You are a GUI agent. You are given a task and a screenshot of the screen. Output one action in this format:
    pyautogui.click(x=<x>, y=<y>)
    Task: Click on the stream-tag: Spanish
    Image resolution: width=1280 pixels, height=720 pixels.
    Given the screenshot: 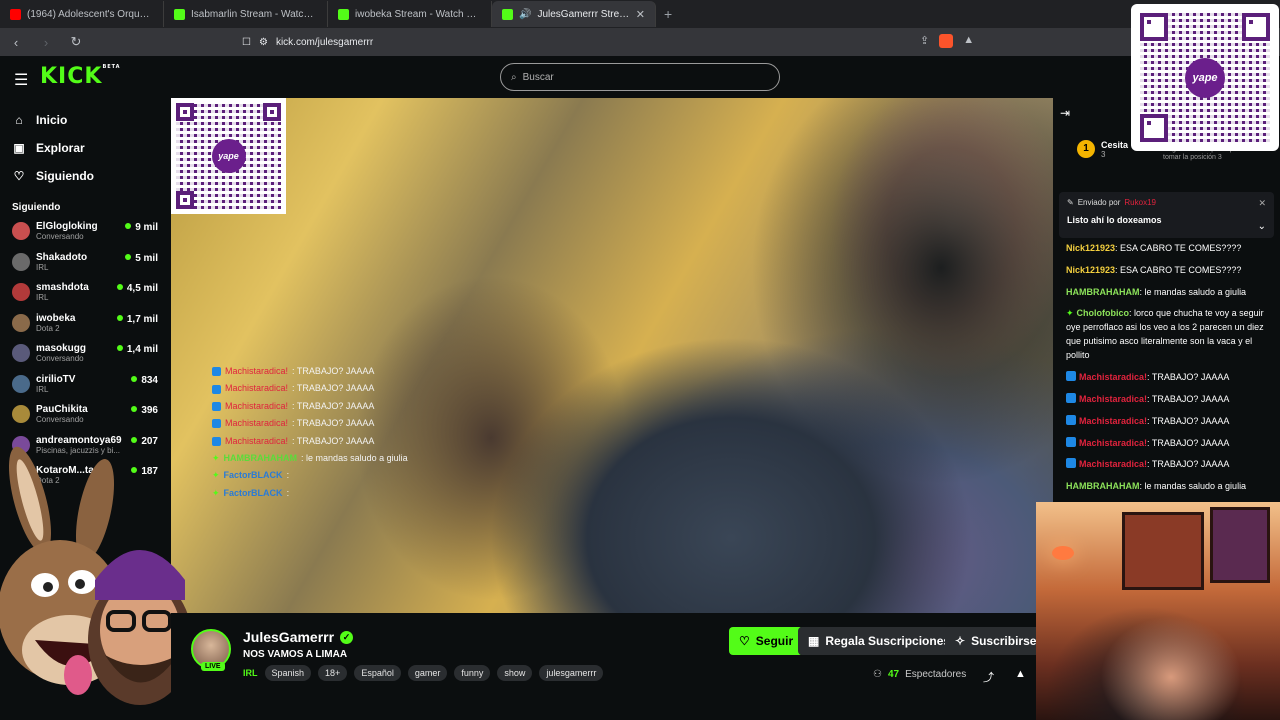 What is the action you would take?
    pyautogui.click(x=288, y=673)
    